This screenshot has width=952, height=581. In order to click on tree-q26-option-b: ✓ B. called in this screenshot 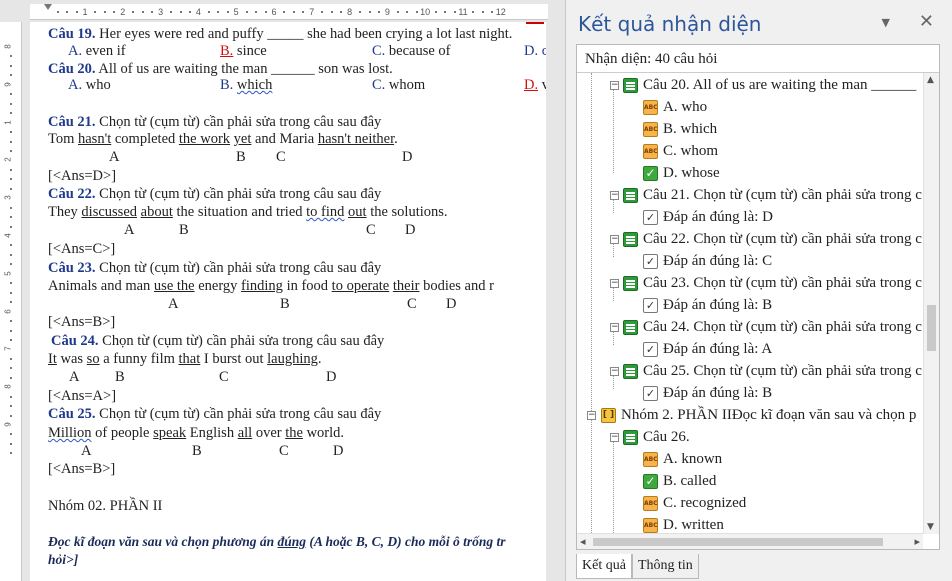, I will do `click(679, 481)`.